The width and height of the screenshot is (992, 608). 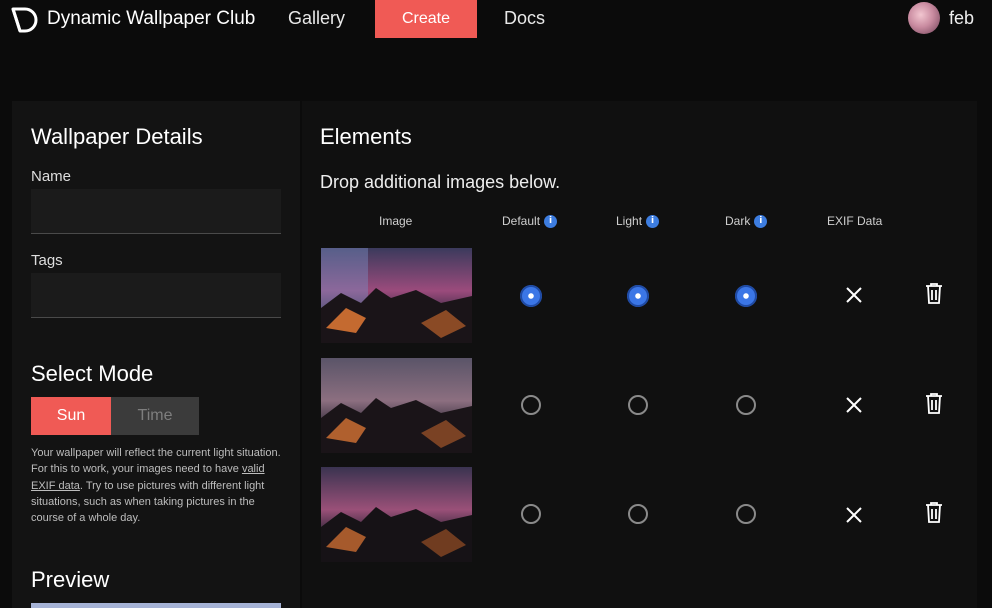 What do you see at coordinates (440, 182) in the screenshot?
I see `drop-instructions: Drop additional images below.` at bounding box center [440, 182].